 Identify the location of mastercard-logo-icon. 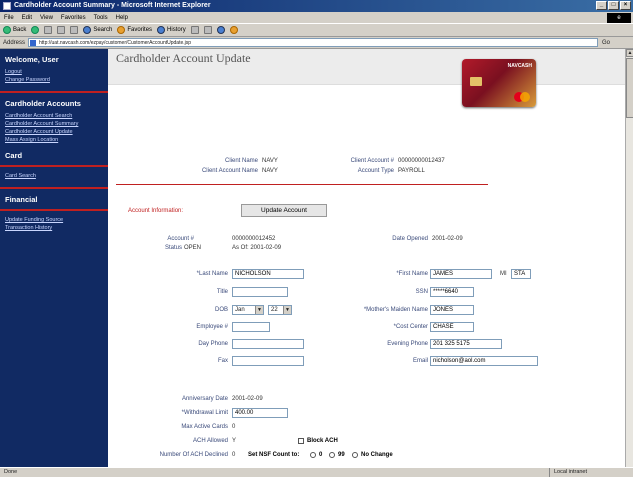
(522, 97).